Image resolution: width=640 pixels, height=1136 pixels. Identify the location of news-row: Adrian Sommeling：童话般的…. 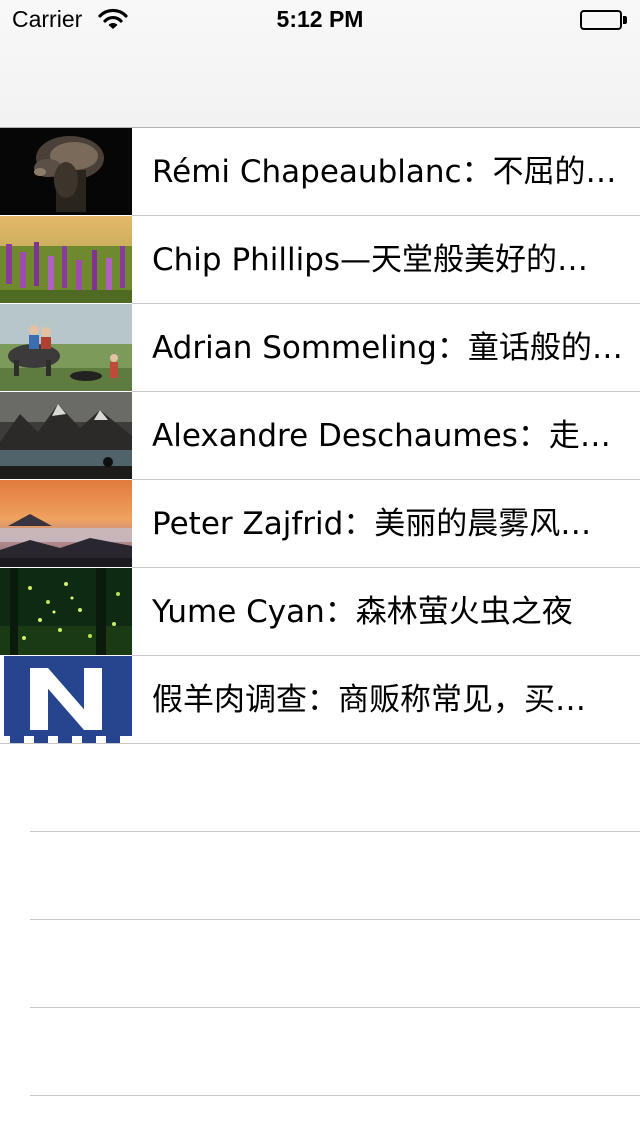
(320, 348).